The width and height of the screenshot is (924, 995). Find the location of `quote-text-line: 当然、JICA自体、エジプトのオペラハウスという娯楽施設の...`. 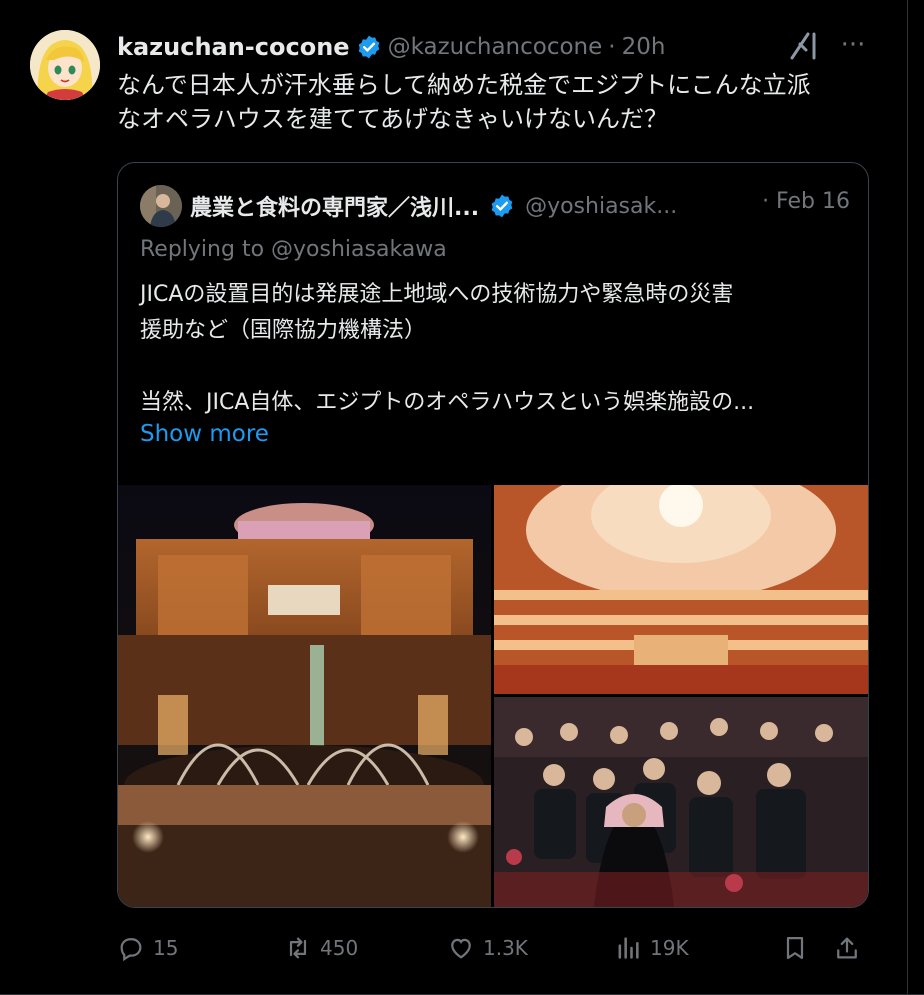

quote-text-line: 当然、JICA自体、エジプトのオペラハウスという娯楽施設の... is located at coordinates (447, 402).